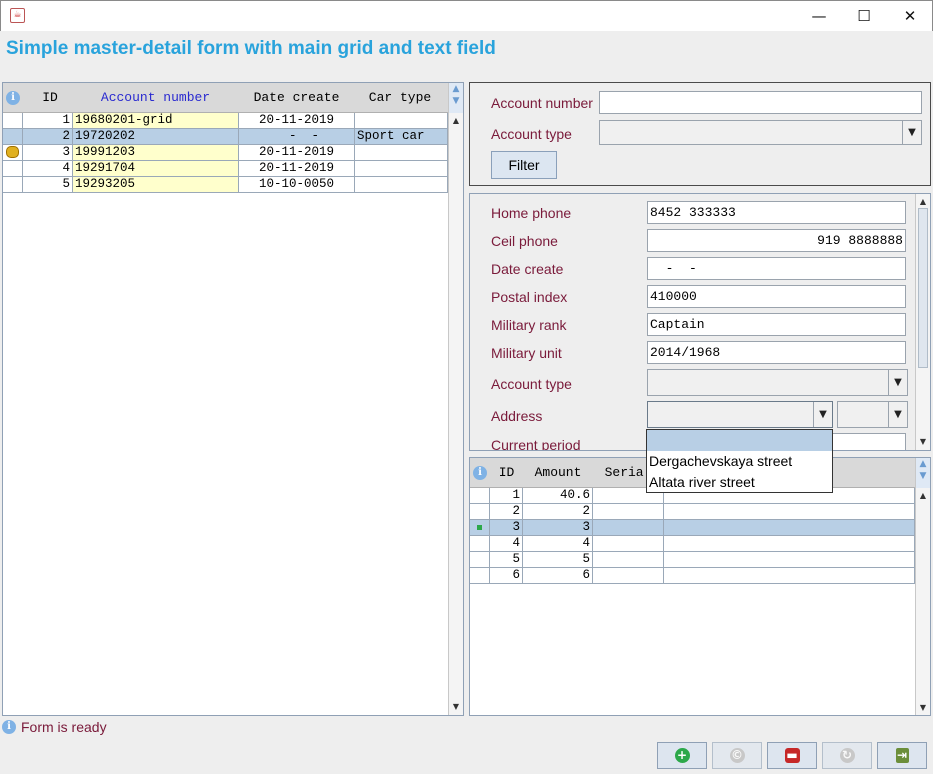 The image size is (933, 774). Describe the element at coordinates (864, 16) in the screenshot. I see `maximize-button: ☐` at that location.